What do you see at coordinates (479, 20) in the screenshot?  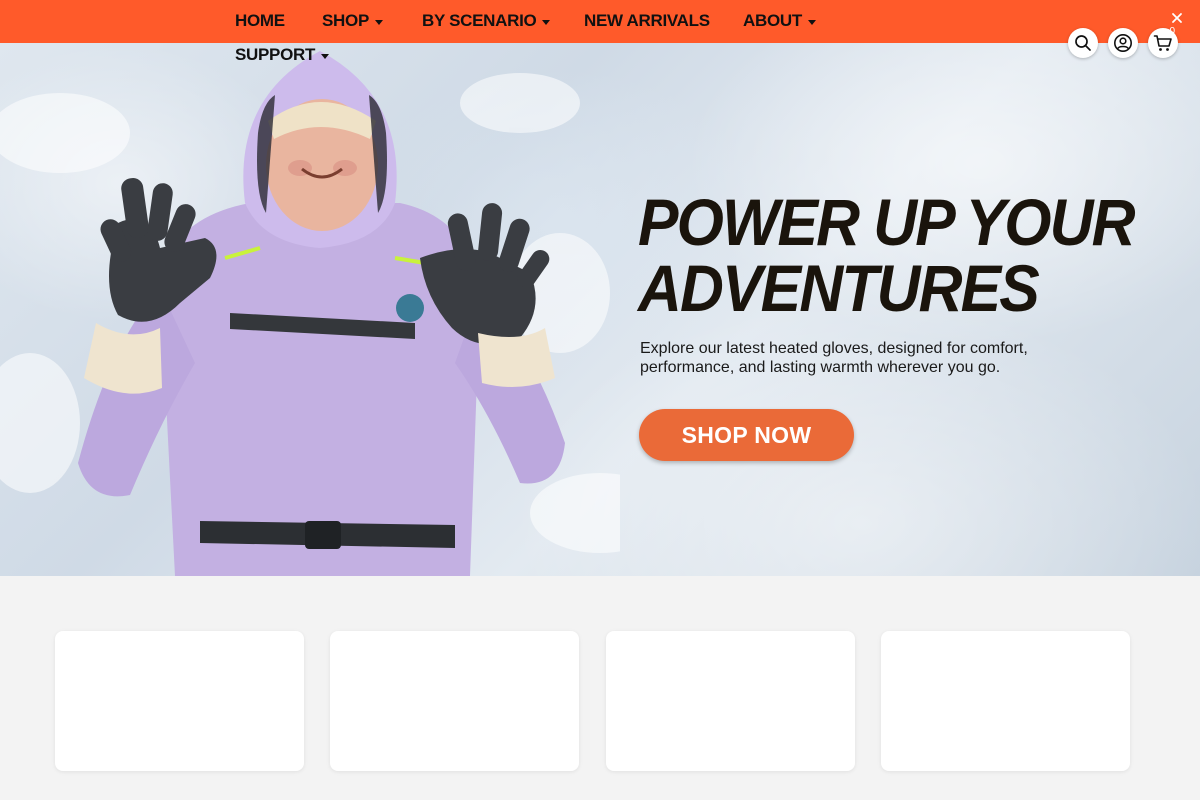 I see `nav-item-label: BY SCENARIO` at bounding box center [479, 20].